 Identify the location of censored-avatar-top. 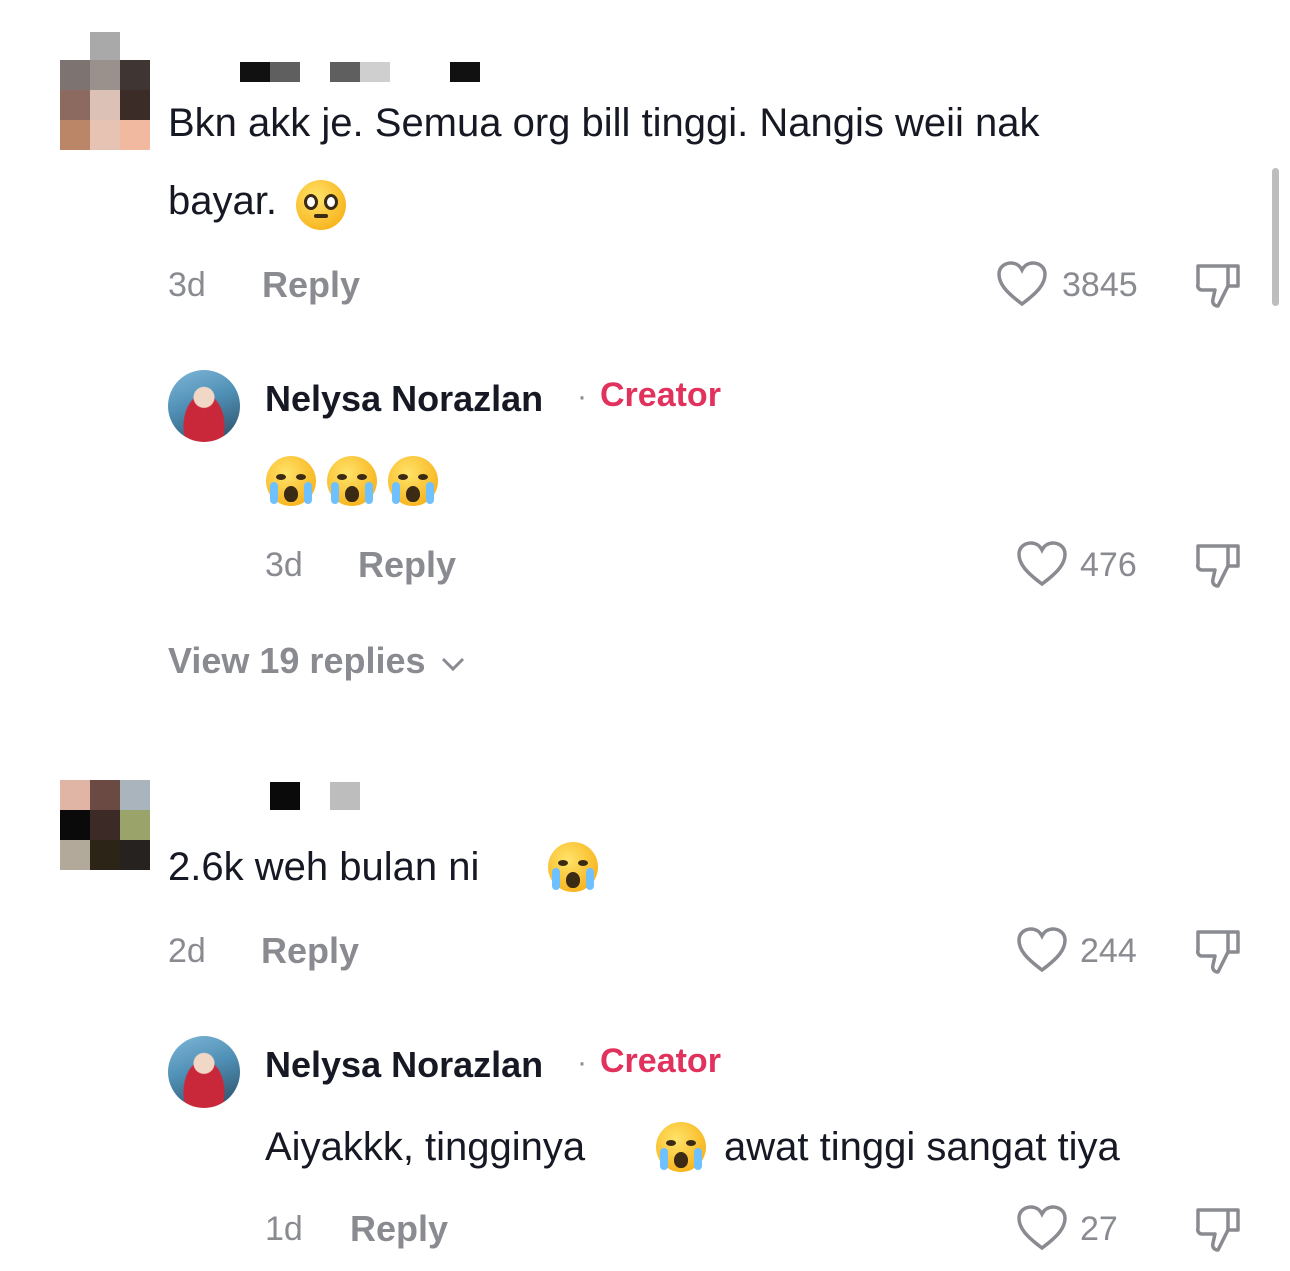
(105, 46).